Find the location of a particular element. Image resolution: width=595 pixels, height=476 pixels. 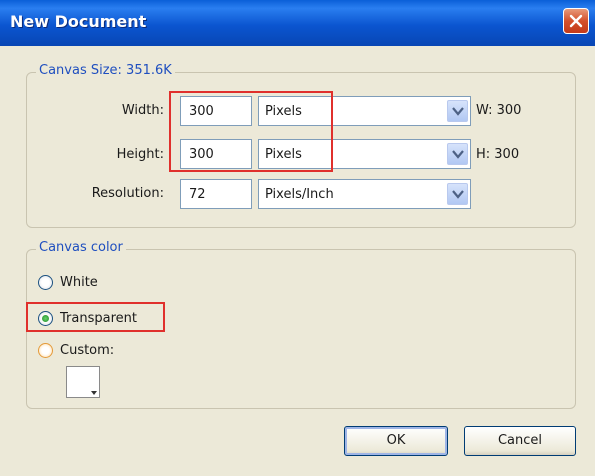

close-icon is located at coordinates (576, 21).